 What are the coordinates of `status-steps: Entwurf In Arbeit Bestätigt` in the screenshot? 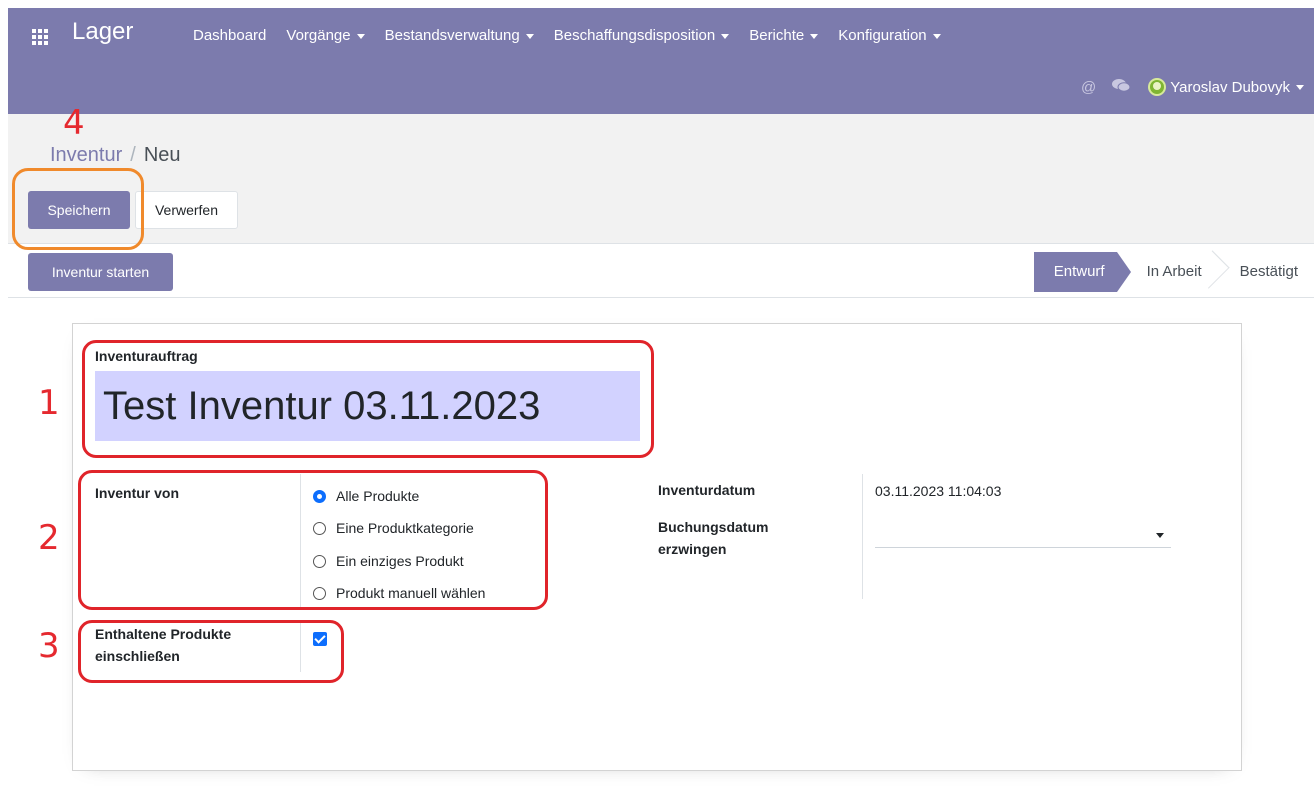 It's located at (1173, 272).